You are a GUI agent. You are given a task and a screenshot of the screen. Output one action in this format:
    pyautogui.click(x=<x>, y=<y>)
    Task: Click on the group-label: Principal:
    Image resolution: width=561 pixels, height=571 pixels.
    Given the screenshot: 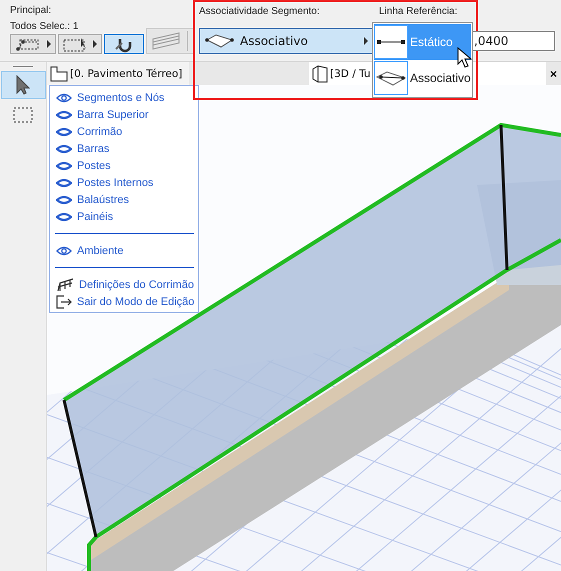 What is the action you would take?
    pyautogui.click(x=31, y=11)
    